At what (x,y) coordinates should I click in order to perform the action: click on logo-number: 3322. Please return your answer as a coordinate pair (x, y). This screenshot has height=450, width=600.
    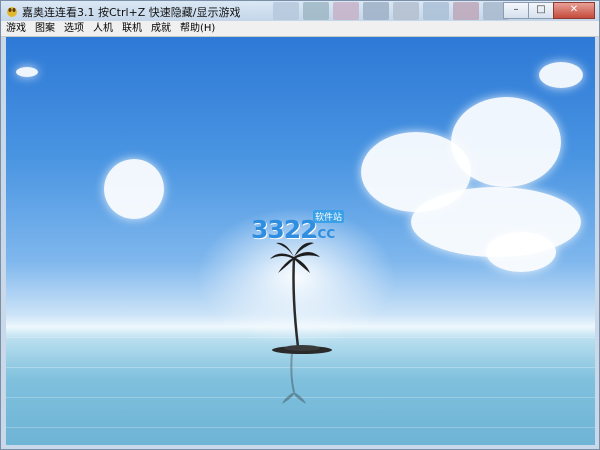
    Looking at the image, I should click on (284, 229).